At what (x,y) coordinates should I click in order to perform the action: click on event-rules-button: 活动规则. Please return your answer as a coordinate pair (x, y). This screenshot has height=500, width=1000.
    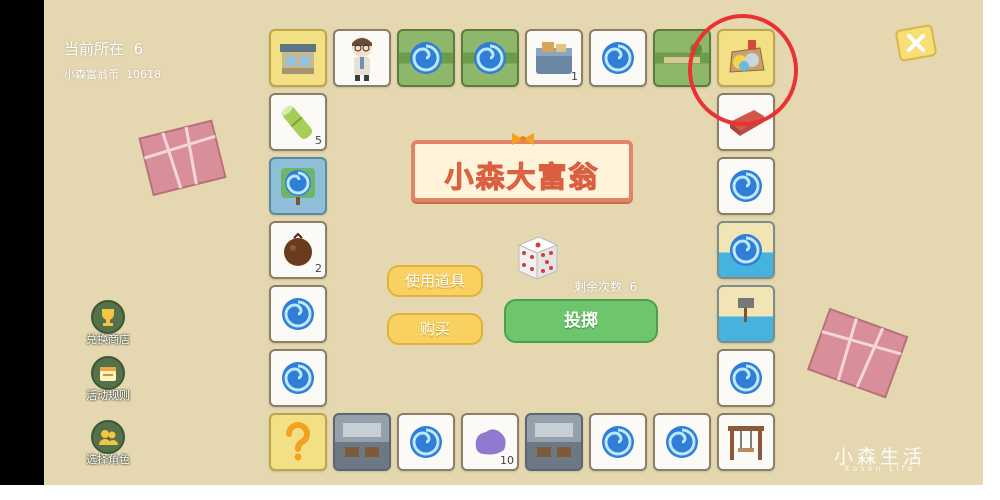
    Looking at the image, I should click on (108, 379).